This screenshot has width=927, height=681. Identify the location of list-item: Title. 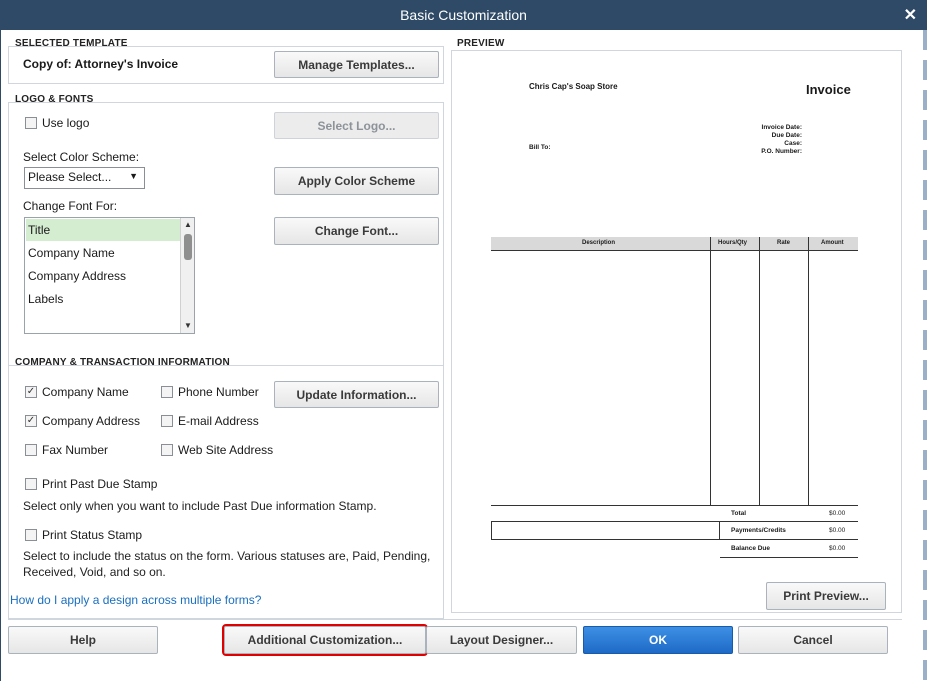
(103, 230).